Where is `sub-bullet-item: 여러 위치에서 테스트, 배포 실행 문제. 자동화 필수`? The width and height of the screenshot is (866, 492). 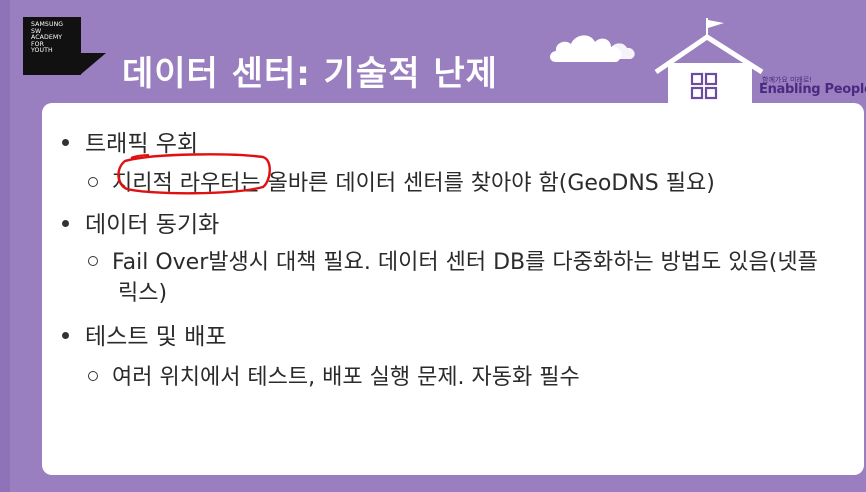 sub-bullet-item: 여러 위치에서 테스트, 배포 실행 문제. 자동화 필수 is located at coordinates (334, 375).